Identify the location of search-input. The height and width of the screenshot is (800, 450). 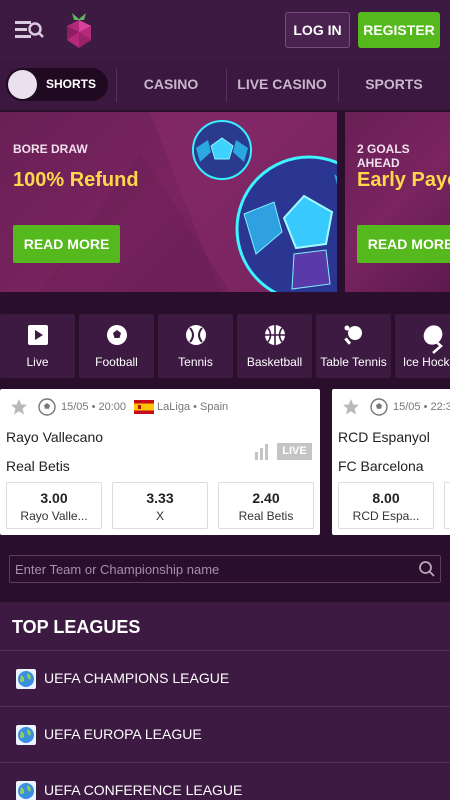
(210, 569).